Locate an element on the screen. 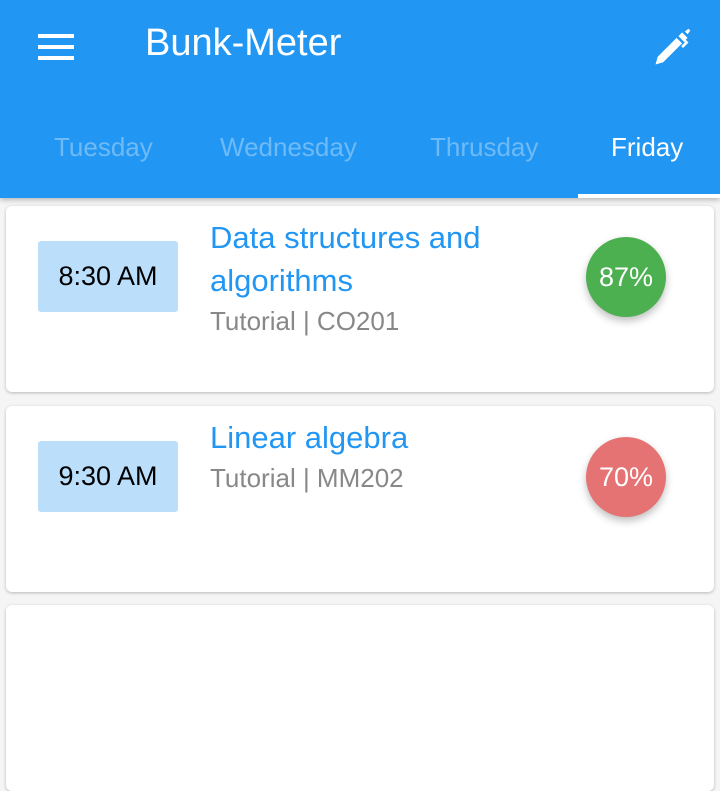 This screenshot has width=720, height=791. tab-tuesday: Tuesday is located at coordinates (103, 147).